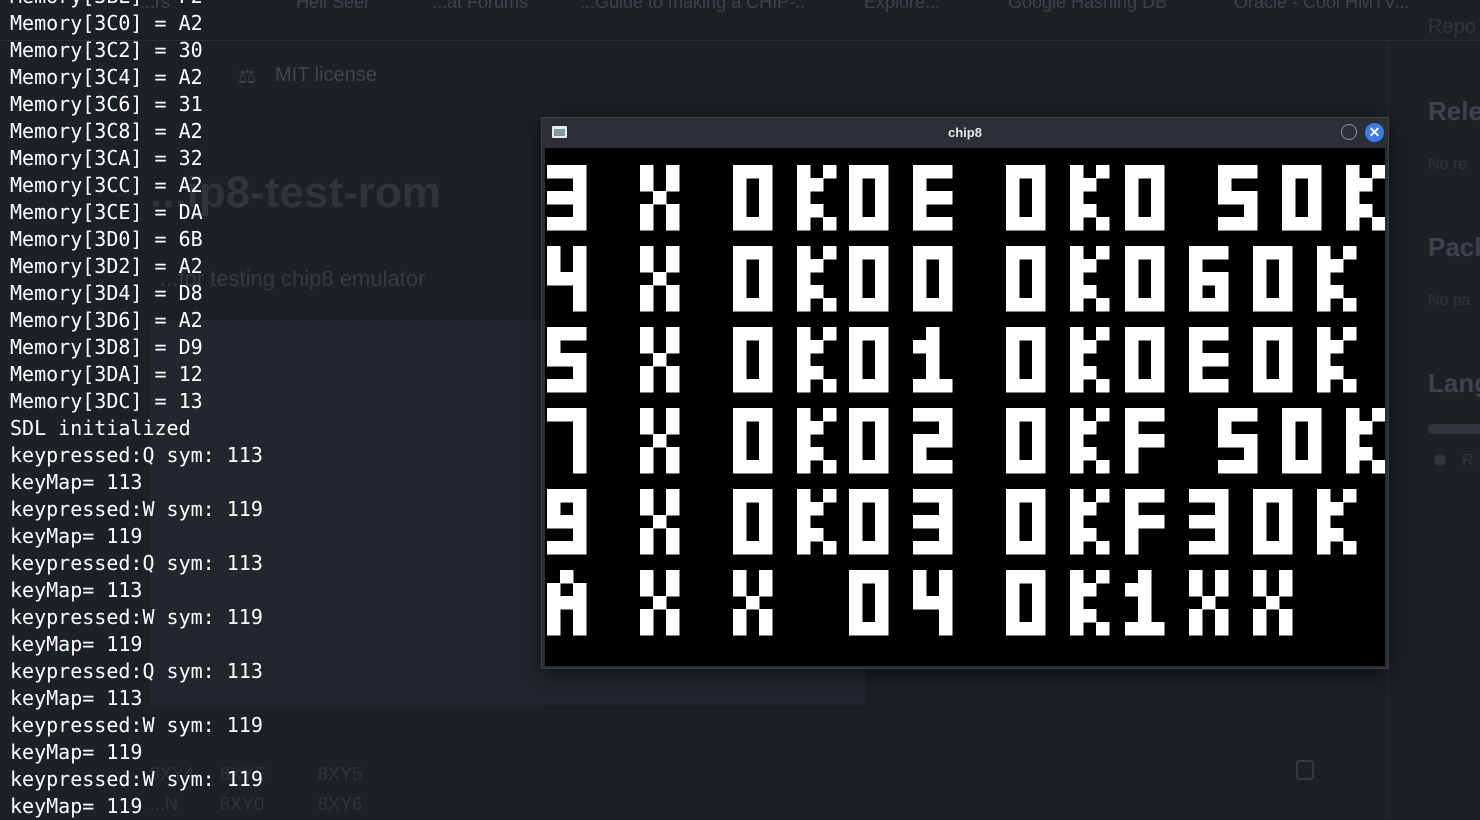 The width and height of the screenshot is (1480, 820). I want to click on terminal-line: Memory[3C6] = 31, so click(106, 104).